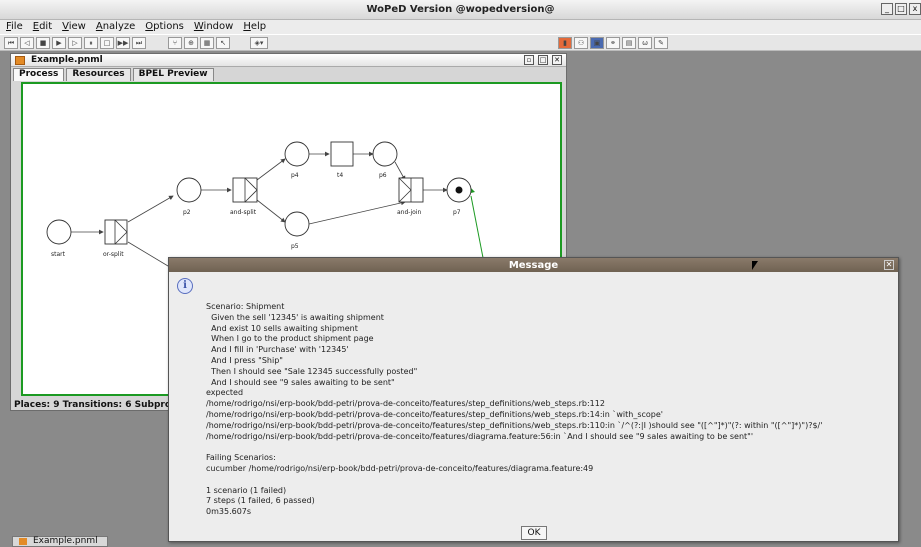 The image size is (921, 547). Describe the element at coordinates (297, 154) in the screenshot. I see `place-p4` at that location.